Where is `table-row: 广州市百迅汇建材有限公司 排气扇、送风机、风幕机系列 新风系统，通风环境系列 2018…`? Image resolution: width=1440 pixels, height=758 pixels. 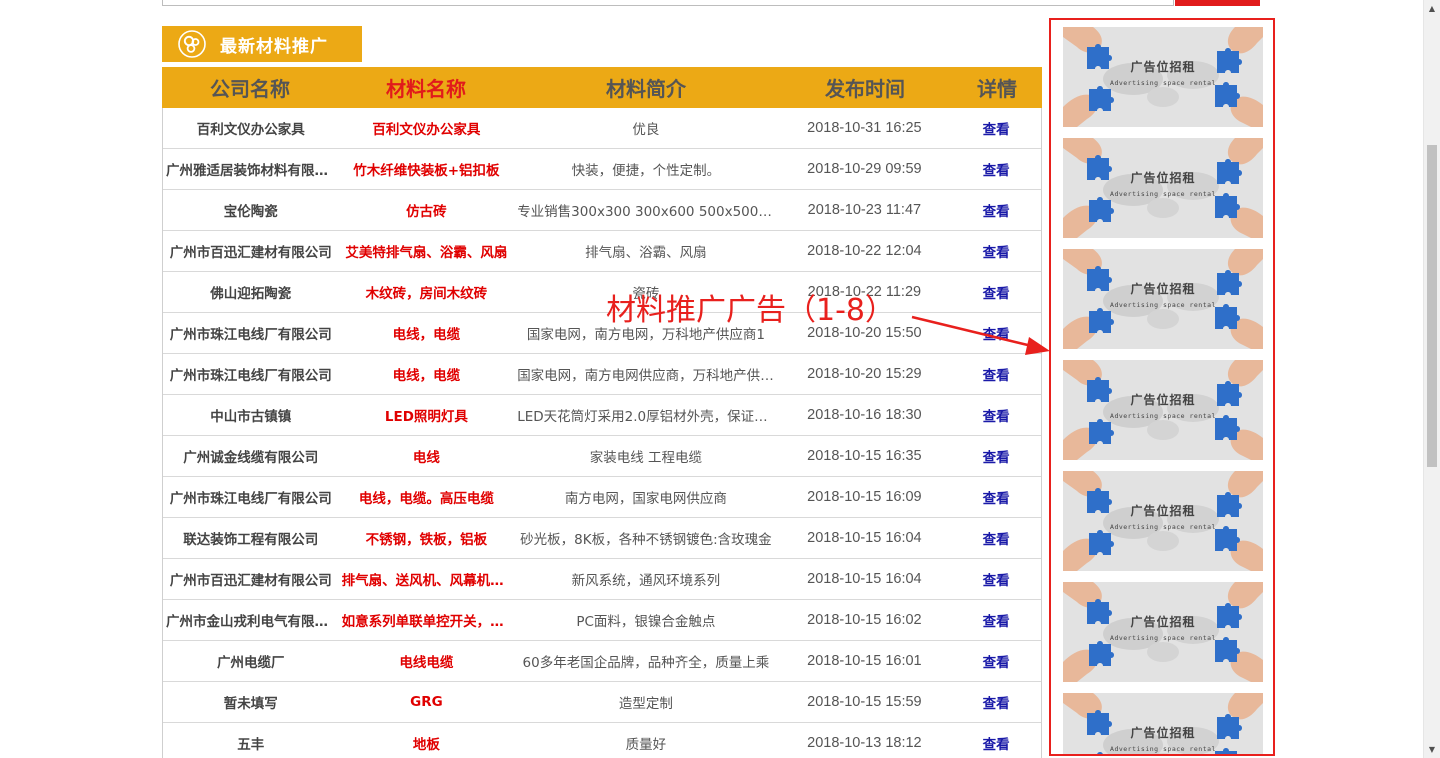
table-row: 广州市百迅汇建材有限公司 排气扇、送风机、风幕机系列 新风系统，通风环境系列 2018… is located at coordinates (602, 579).